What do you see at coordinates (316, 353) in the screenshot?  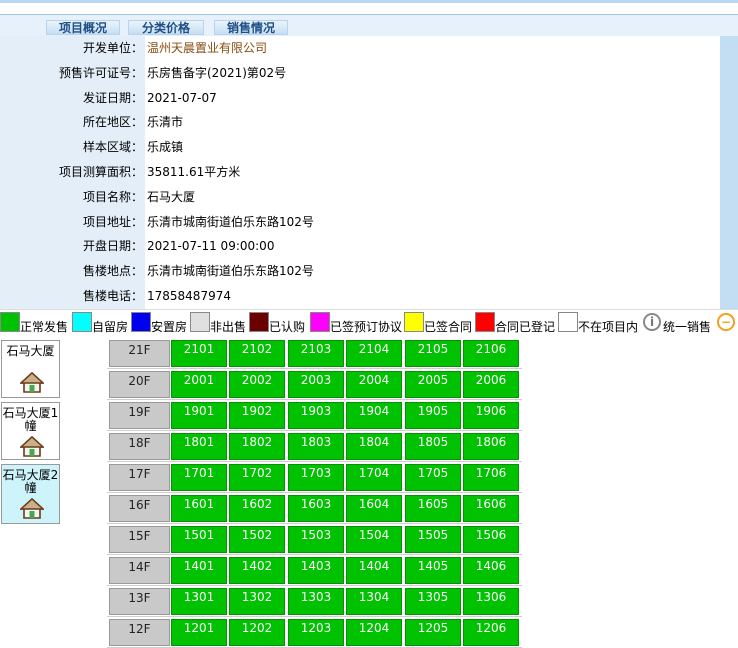 I see `unit-cell: 2103` at bounding box center [316, 353].